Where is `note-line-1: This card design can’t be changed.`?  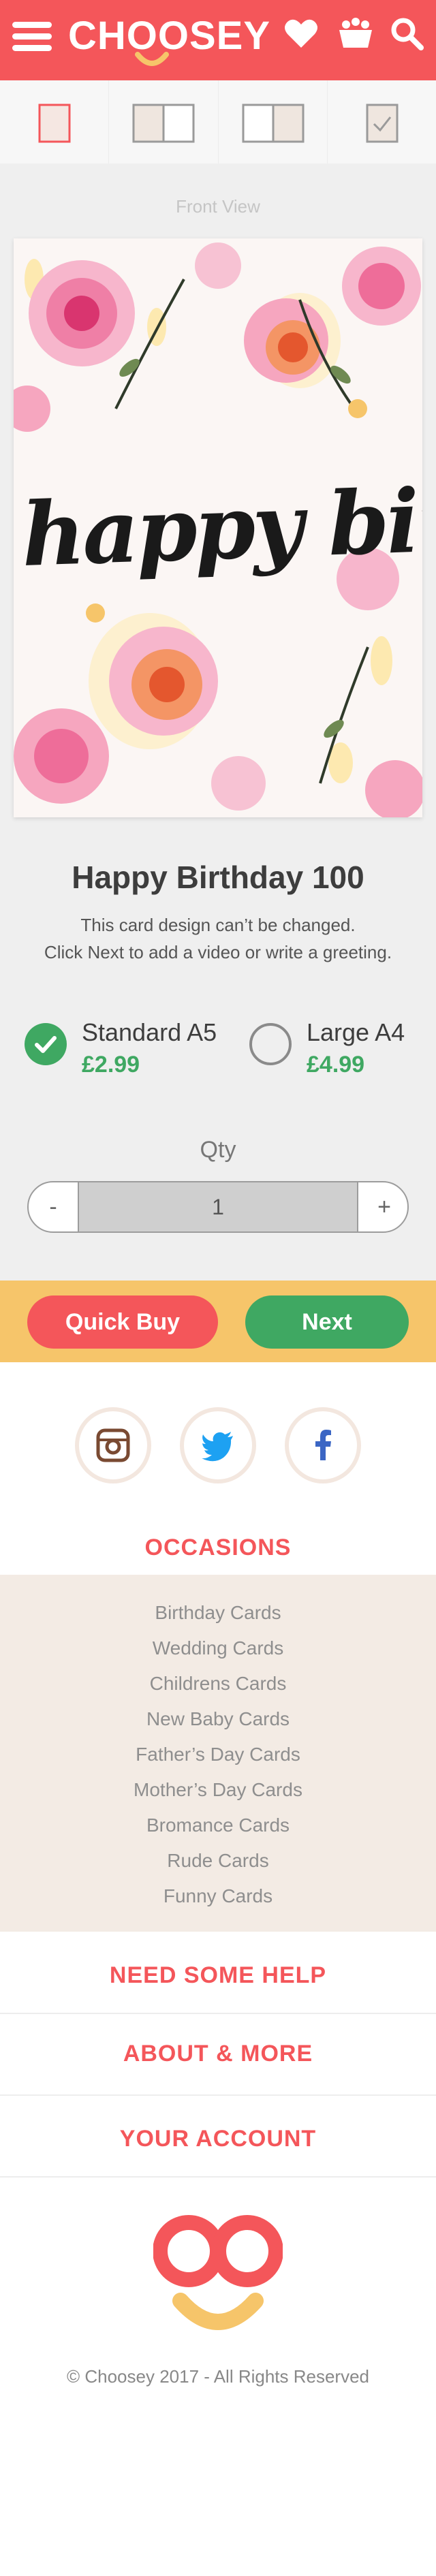 note-line-1: This card design can’t be changed. is located at coordinates (218, 925).